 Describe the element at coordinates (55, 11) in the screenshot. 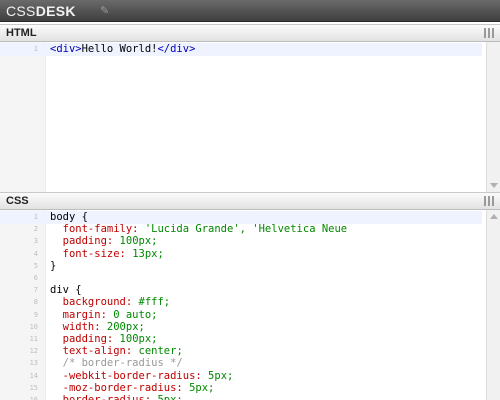

I see `brand-desk-text: DESK` at that location.